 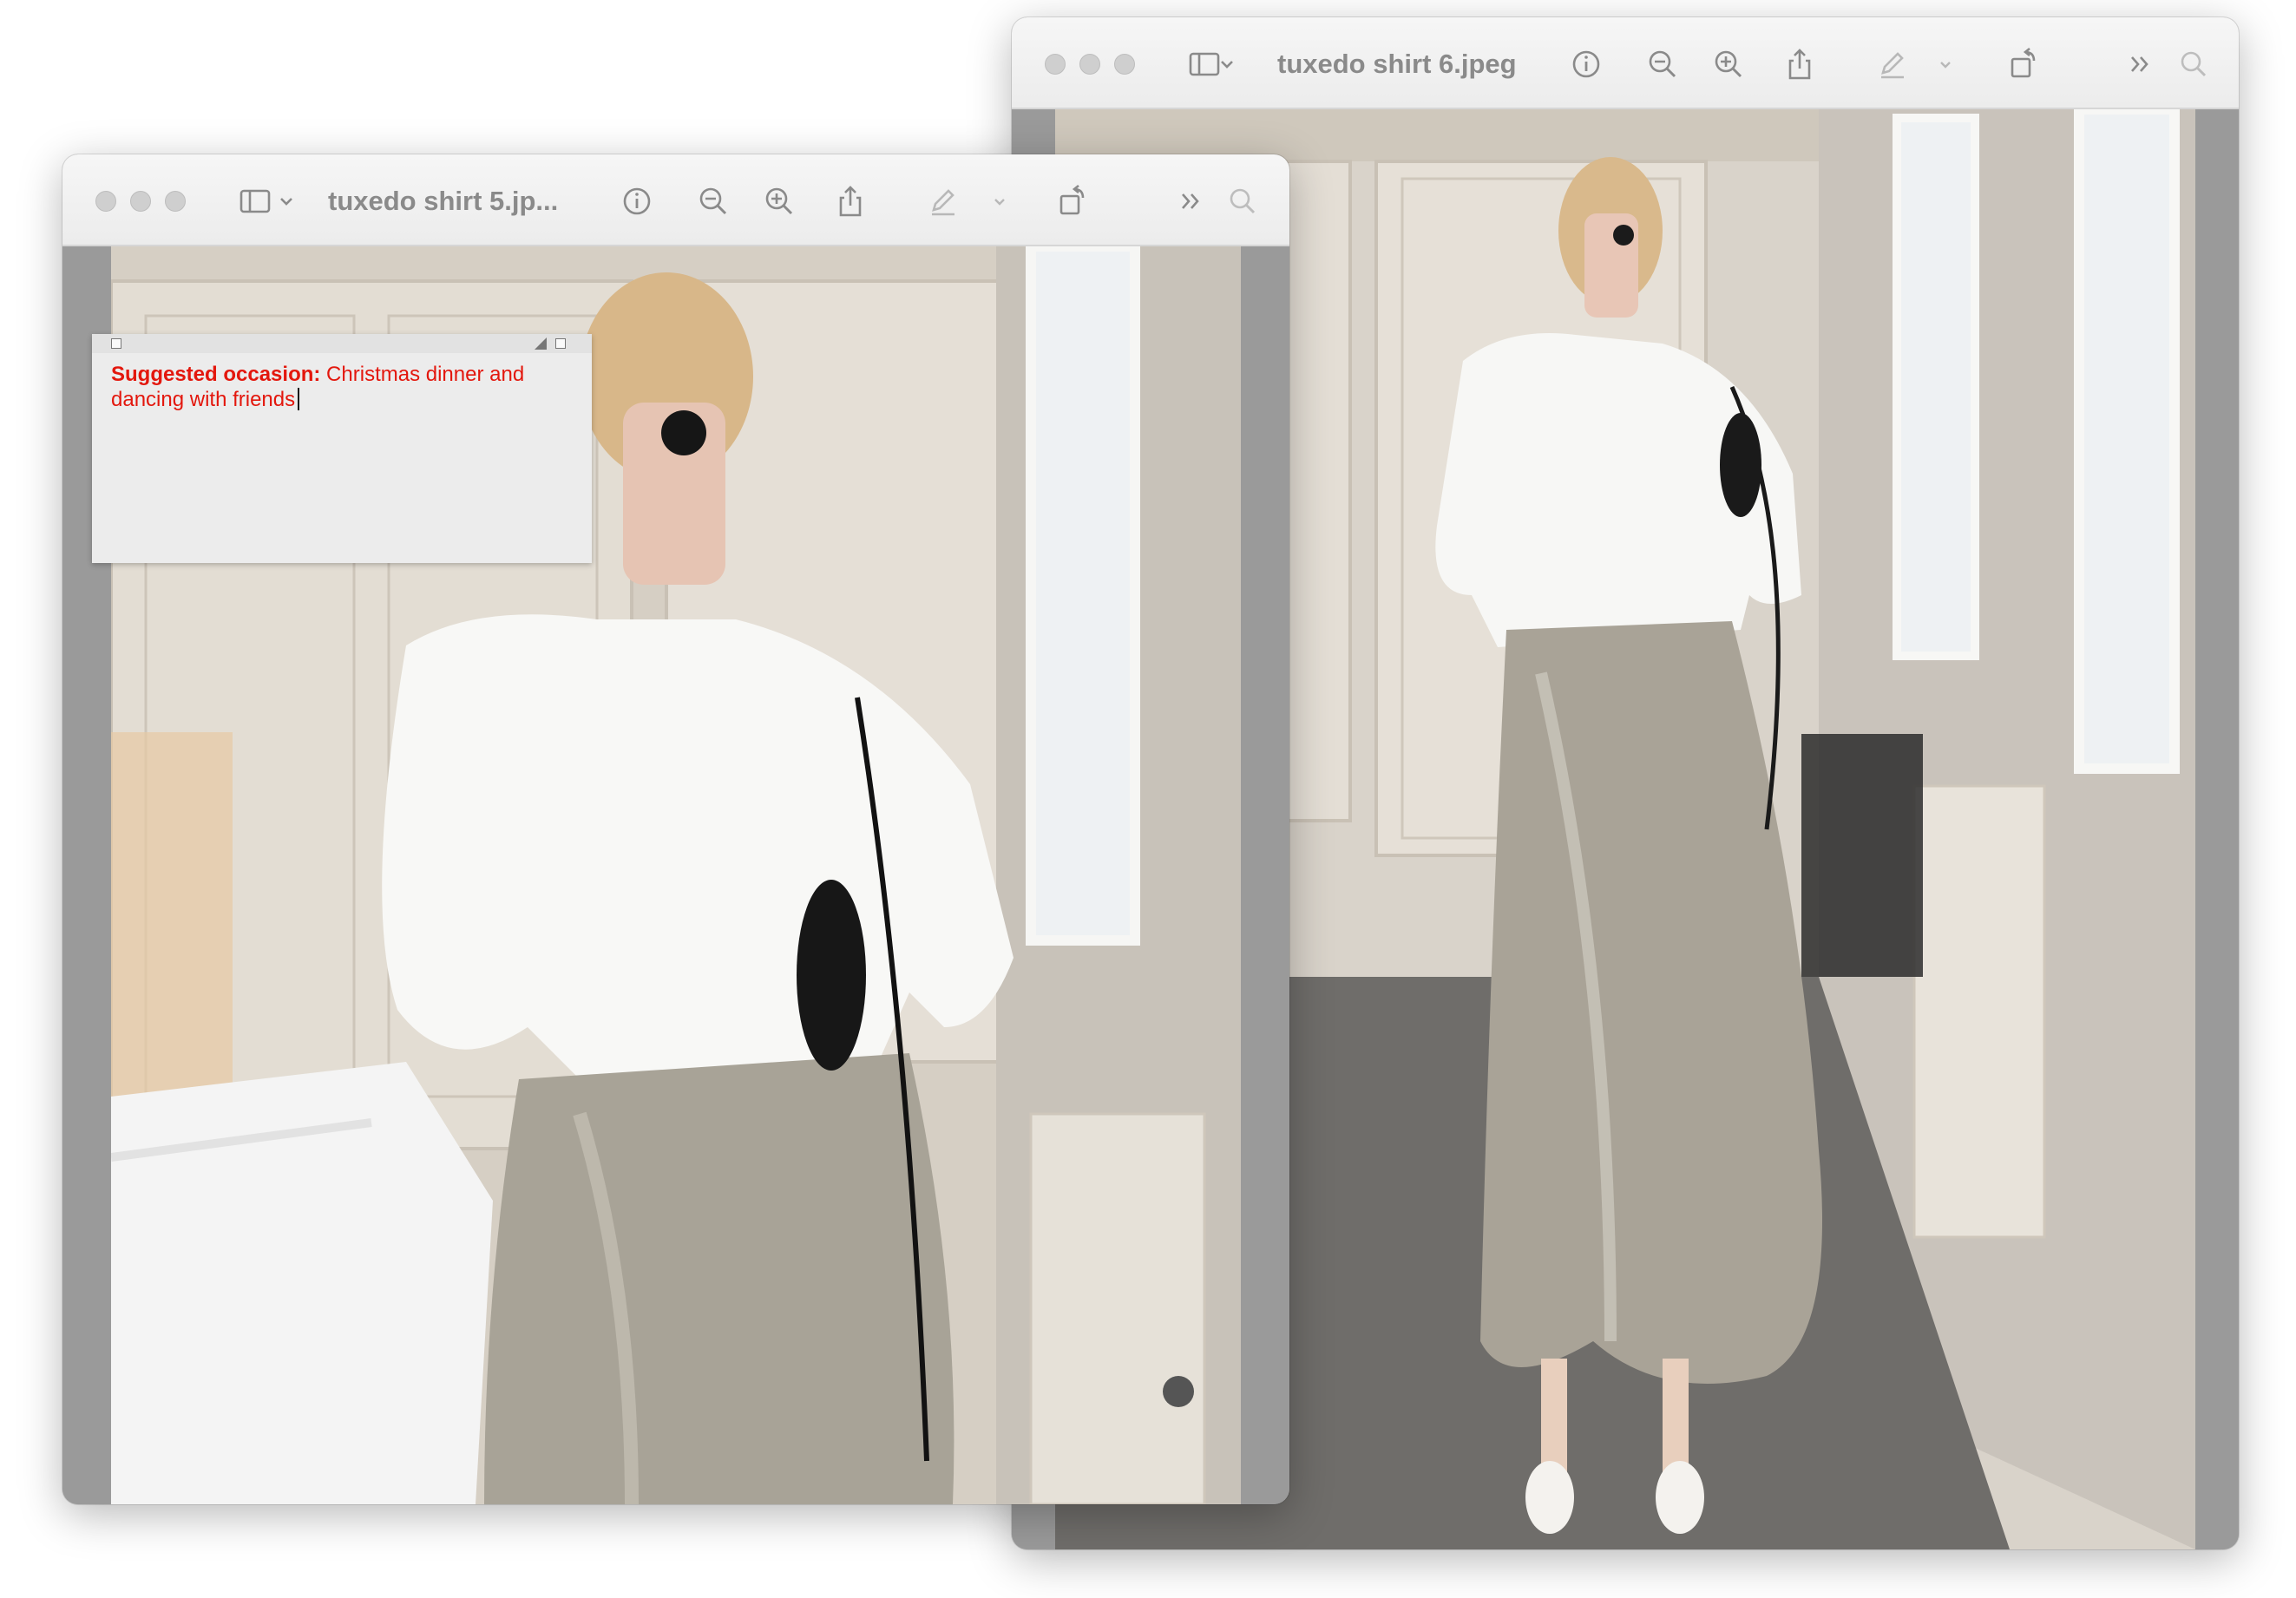 What do you see at coordinates (255, 201) in the screenshot?
I see `sidebar-toggle-icon` at bounding box center [255, 201].